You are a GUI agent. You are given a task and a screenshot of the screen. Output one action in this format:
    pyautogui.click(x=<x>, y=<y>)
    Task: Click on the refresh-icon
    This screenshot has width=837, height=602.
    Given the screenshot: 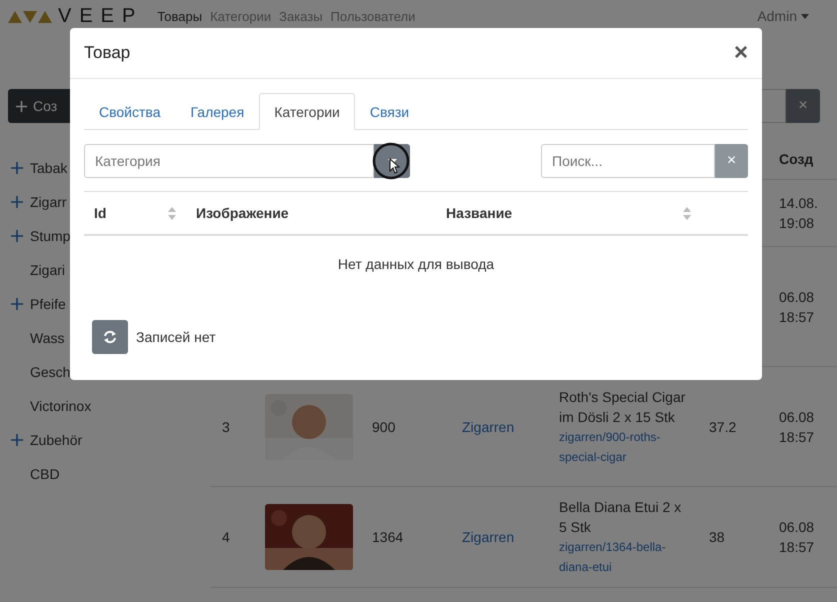 What is the action you would take?
    pyautogui.click(x=110, y=337)
    